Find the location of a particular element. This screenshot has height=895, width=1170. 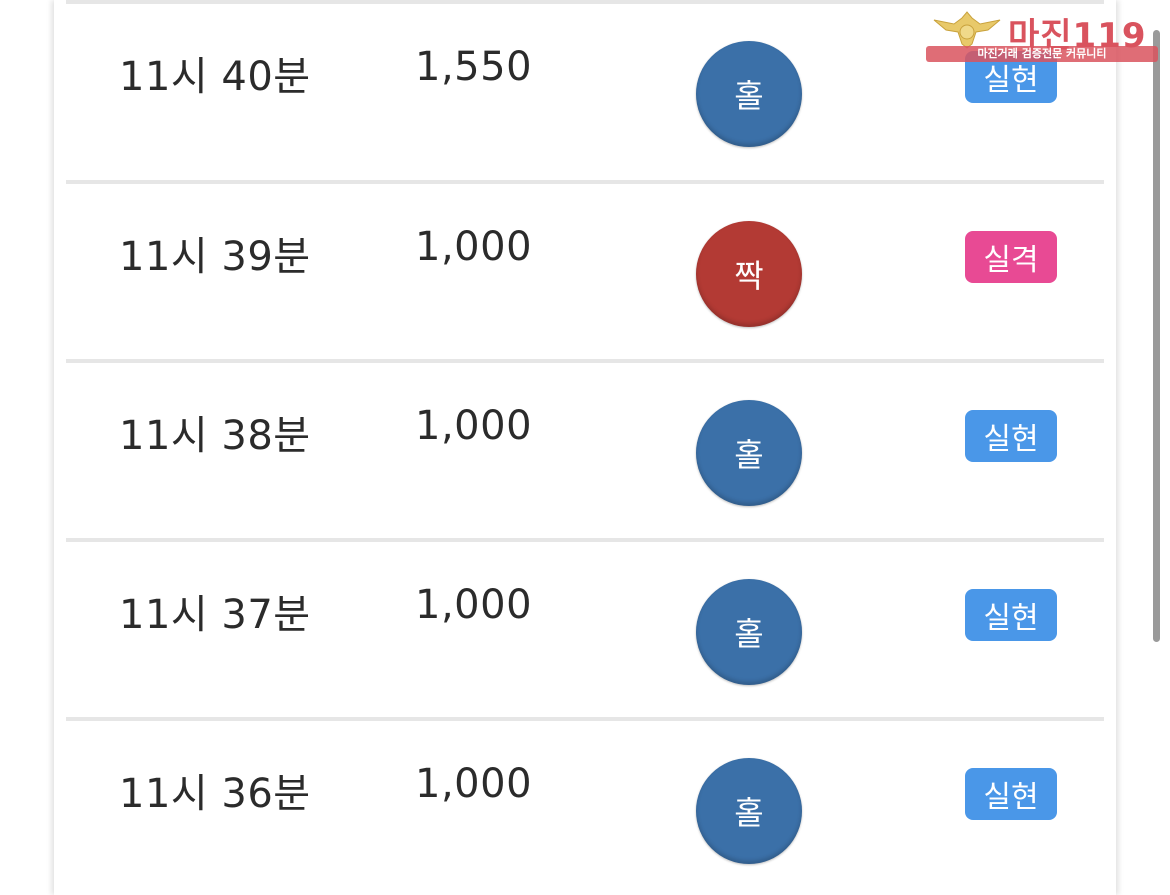

eagle-emblem-icon is located at coordinates (967, 30).